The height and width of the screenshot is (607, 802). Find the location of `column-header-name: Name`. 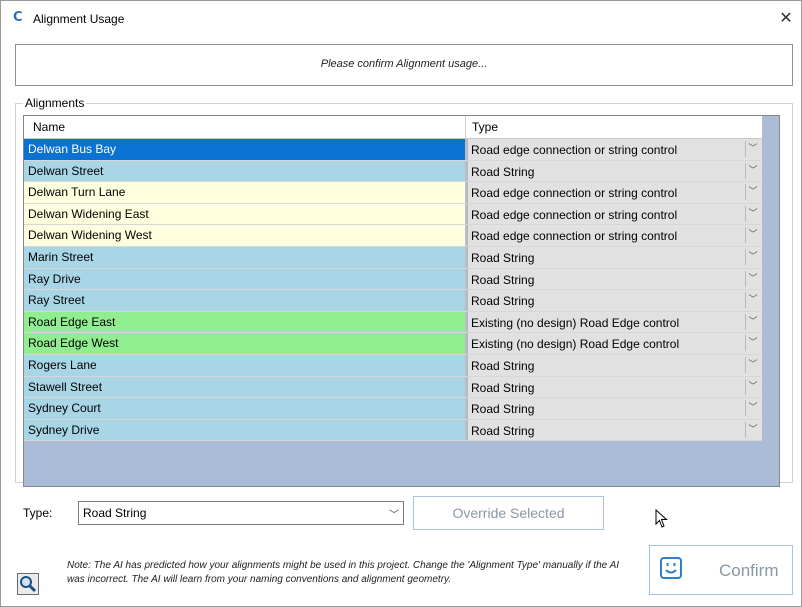

column-header-name: Name is located at coordinates (245, 127).